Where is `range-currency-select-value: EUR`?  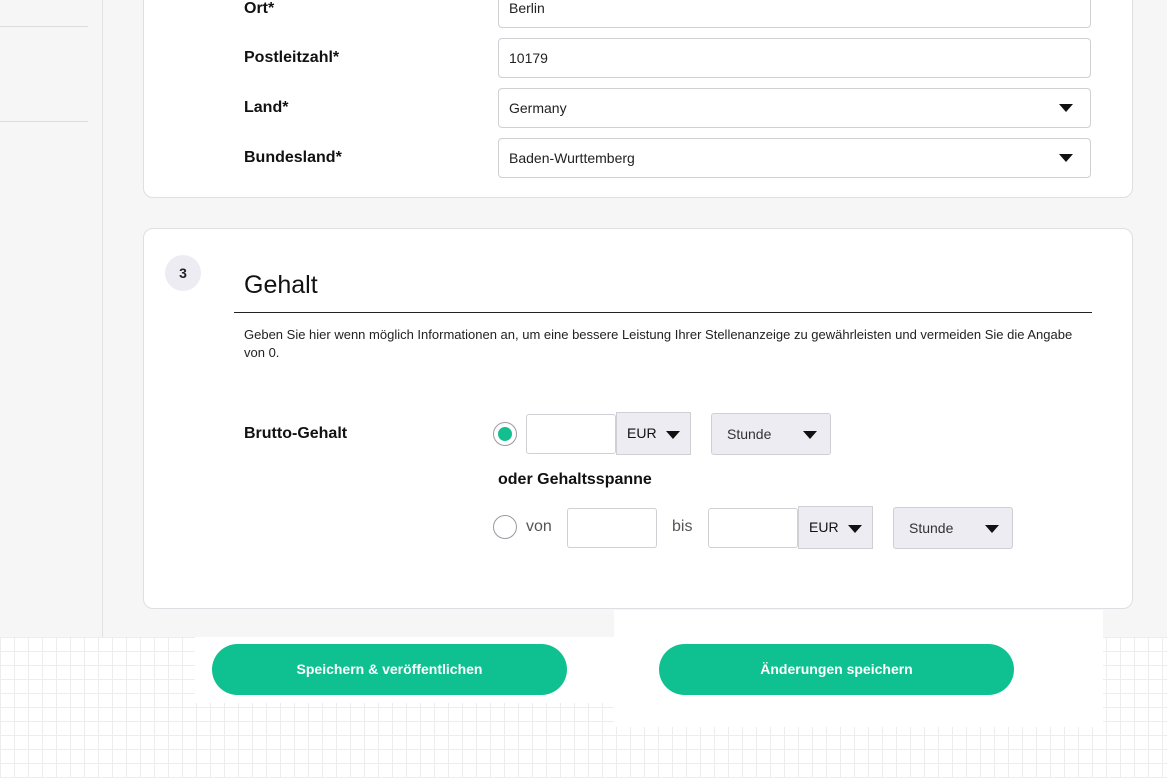
range-currency-select-value: EUR is located at coordinates (824, 527).